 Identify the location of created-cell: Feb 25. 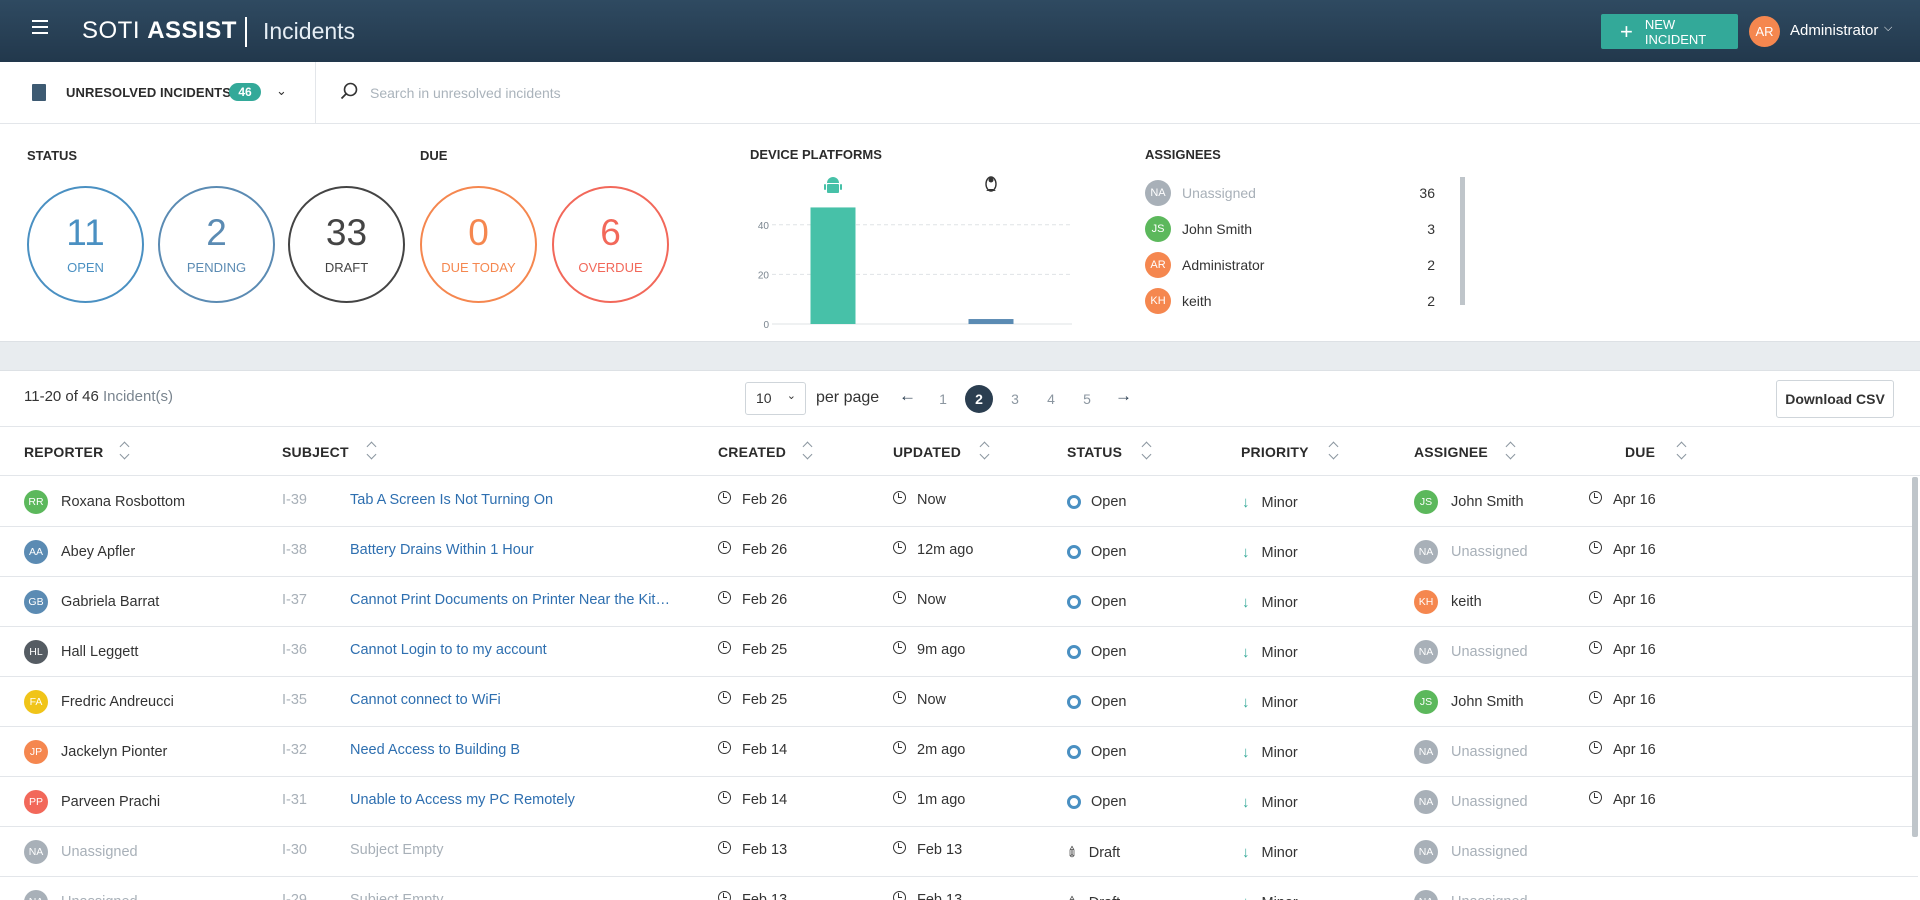
(752, 699).